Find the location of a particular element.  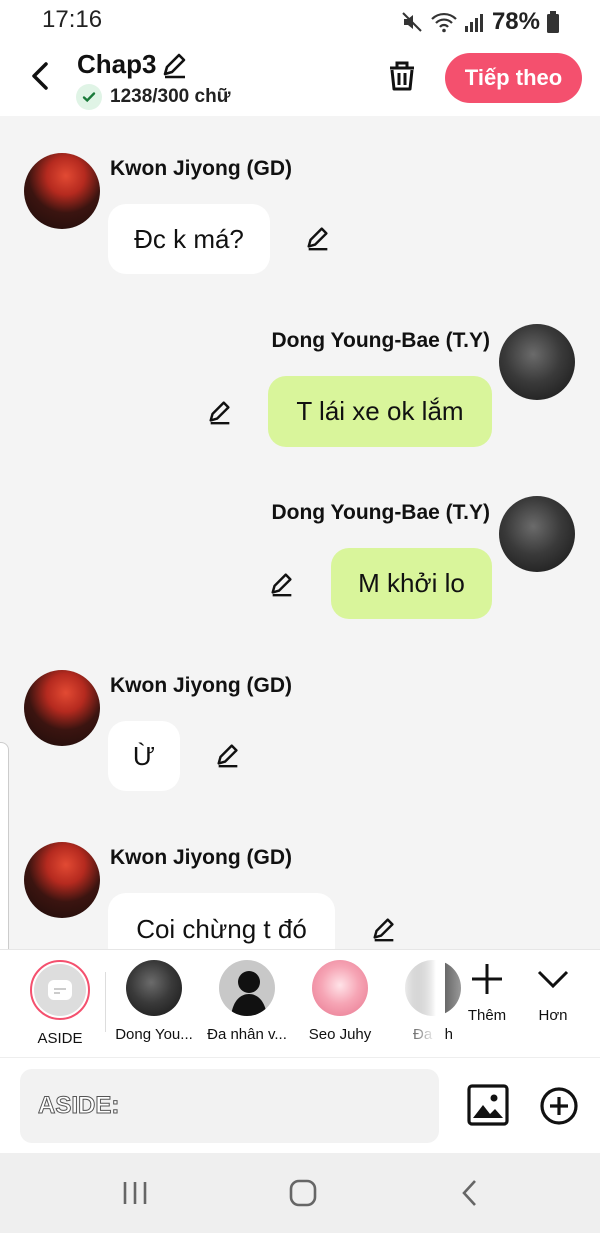

delete-icon is located at coordinates (402, 76).